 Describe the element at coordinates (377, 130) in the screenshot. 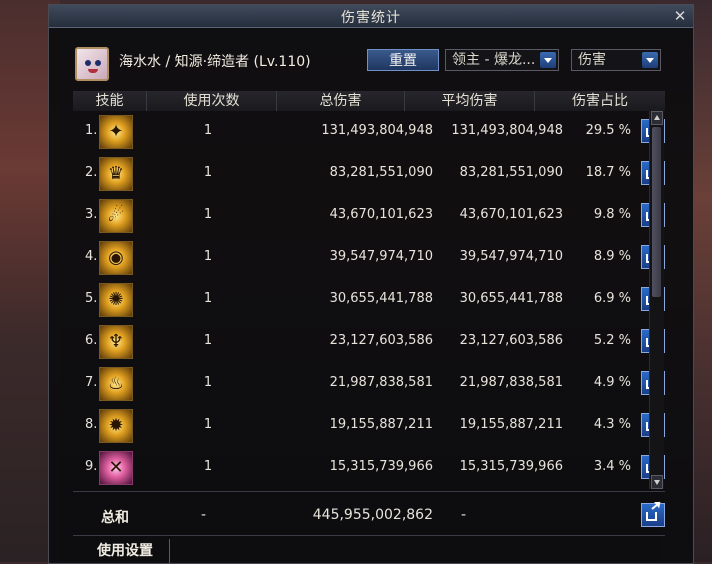

I see `row-total: 131,493,804,948` at that location.